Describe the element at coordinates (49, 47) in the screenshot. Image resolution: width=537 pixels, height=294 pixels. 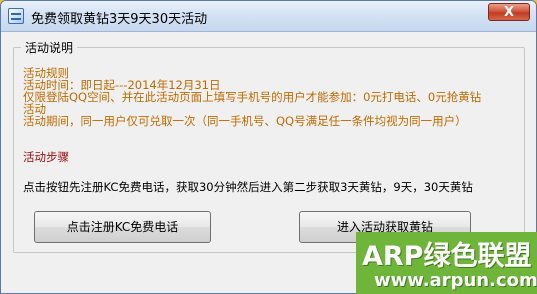
I see `groupbox-legend: 活动说明` at that location.